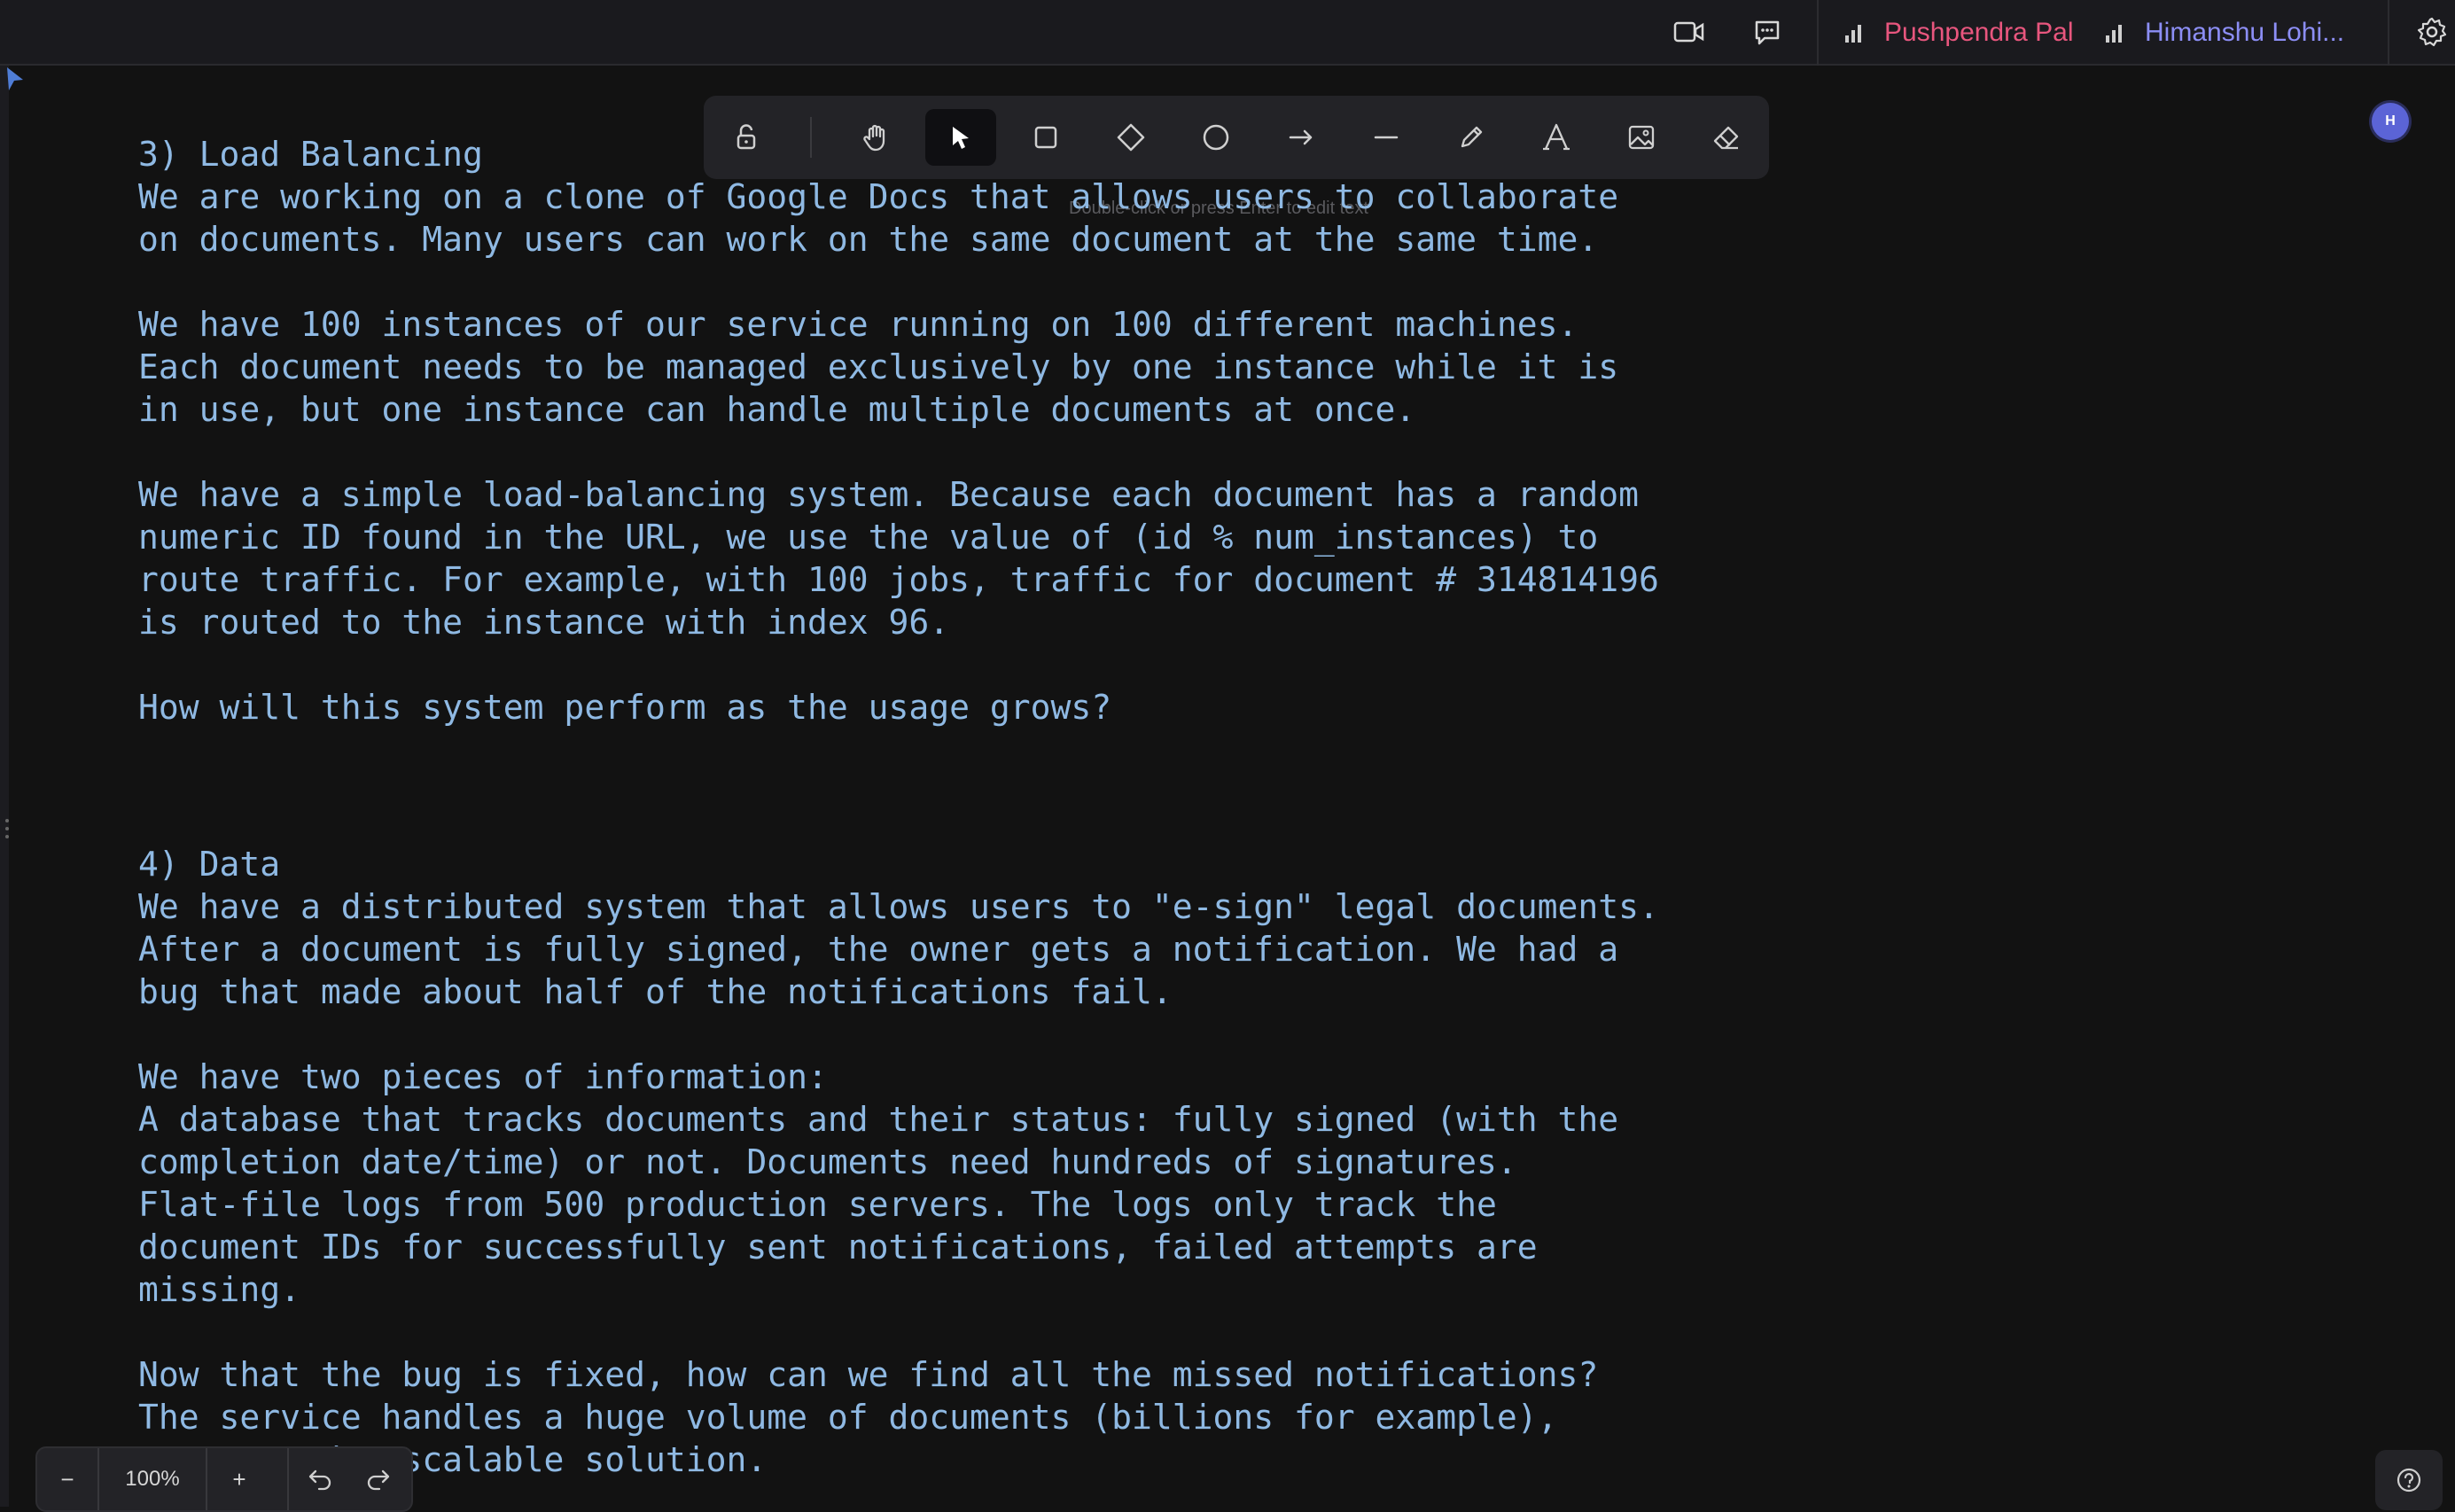 This screenshot has width=2455, height=1512. I want to click on chat-icon, so click(1767, 32).